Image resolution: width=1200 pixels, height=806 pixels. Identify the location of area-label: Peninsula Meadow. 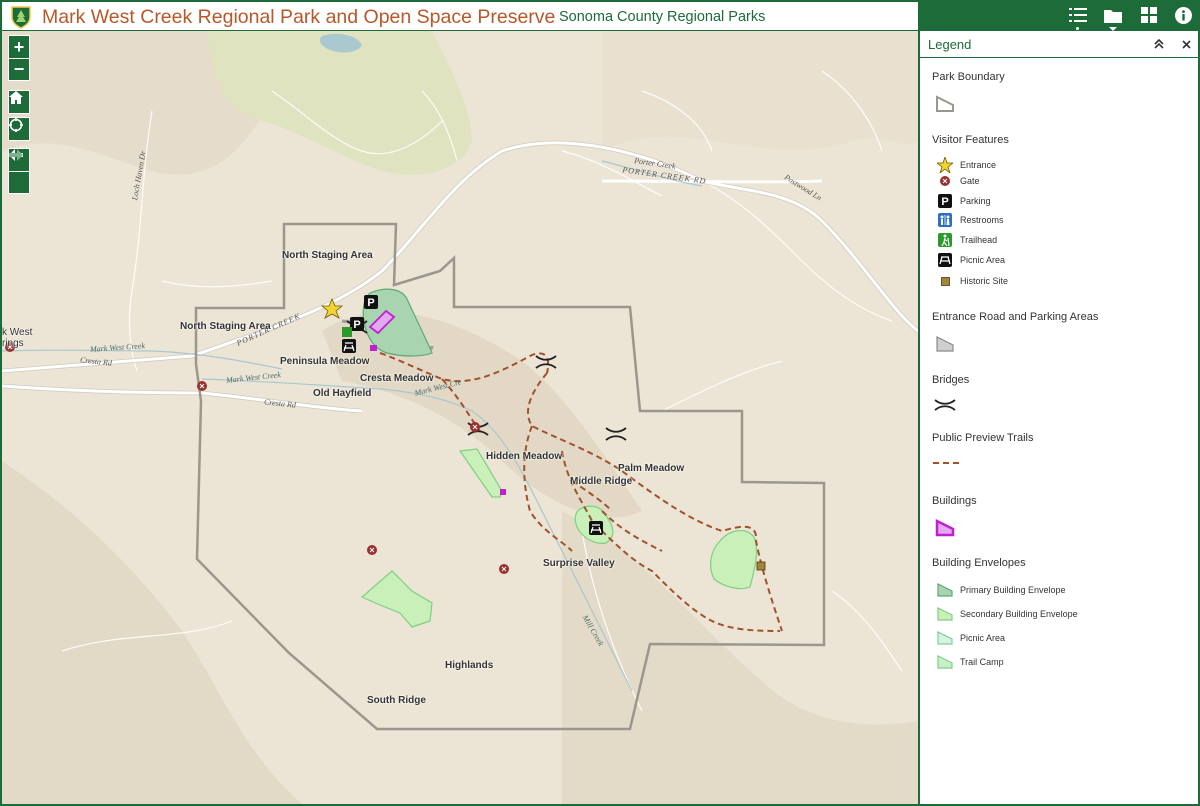
(325, 361).